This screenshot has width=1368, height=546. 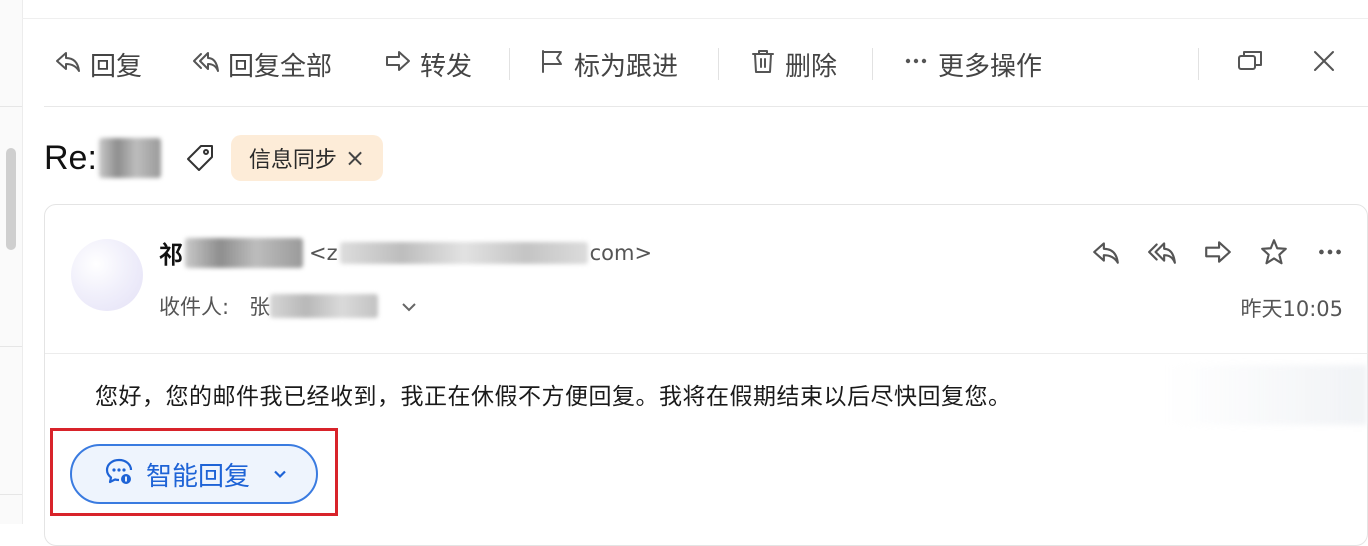 I want to click on restore-window-button, so click(x=1250, y=64).